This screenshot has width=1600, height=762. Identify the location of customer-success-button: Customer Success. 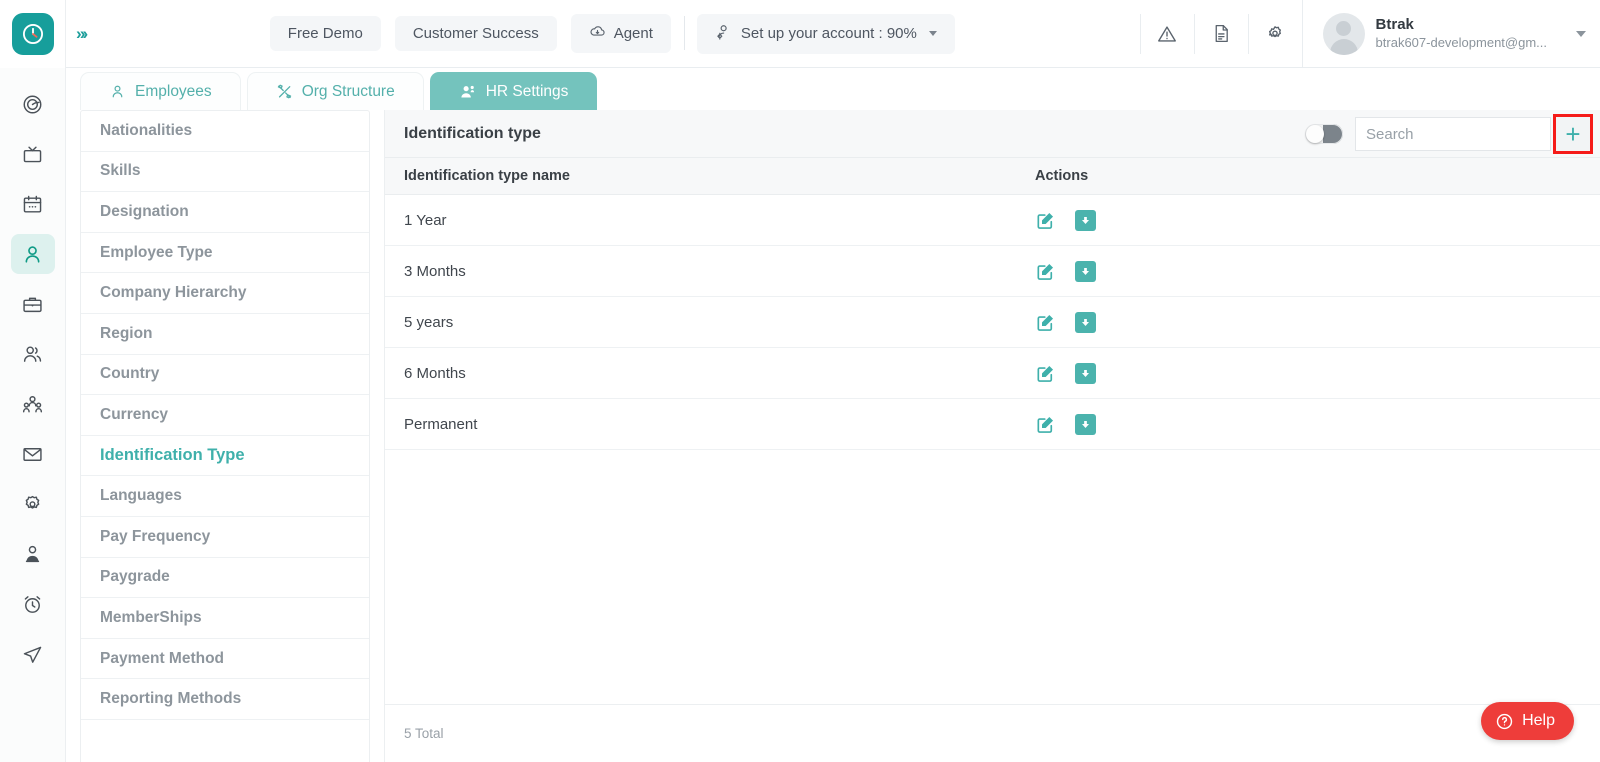
(475, 33).